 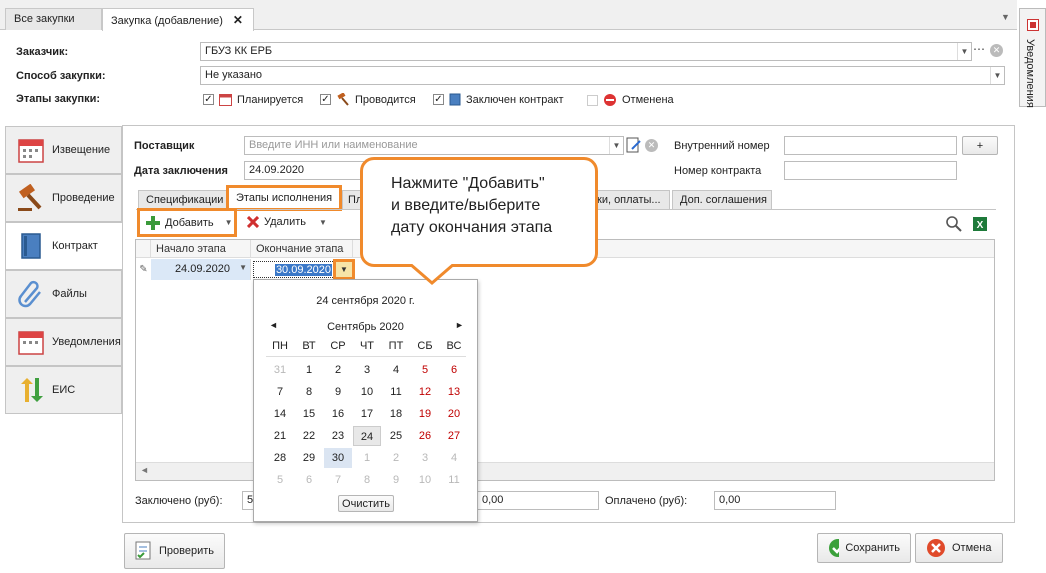 I want to click on calendar-day: 15, so click(x=309, y=414).